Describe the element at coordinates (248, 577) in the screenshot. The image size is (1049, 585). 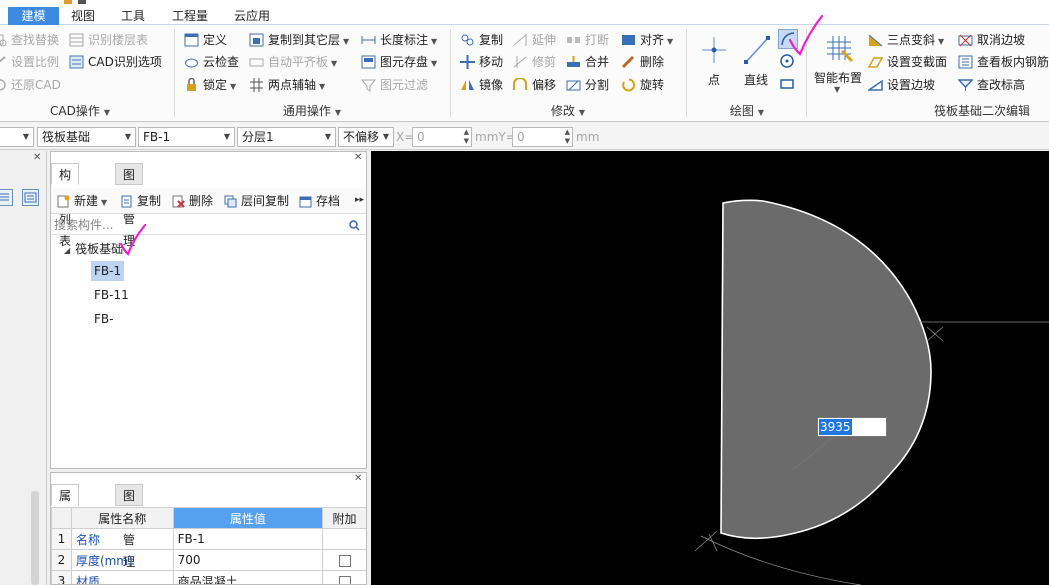
I see `property-value: 商品混凝土` at that location.